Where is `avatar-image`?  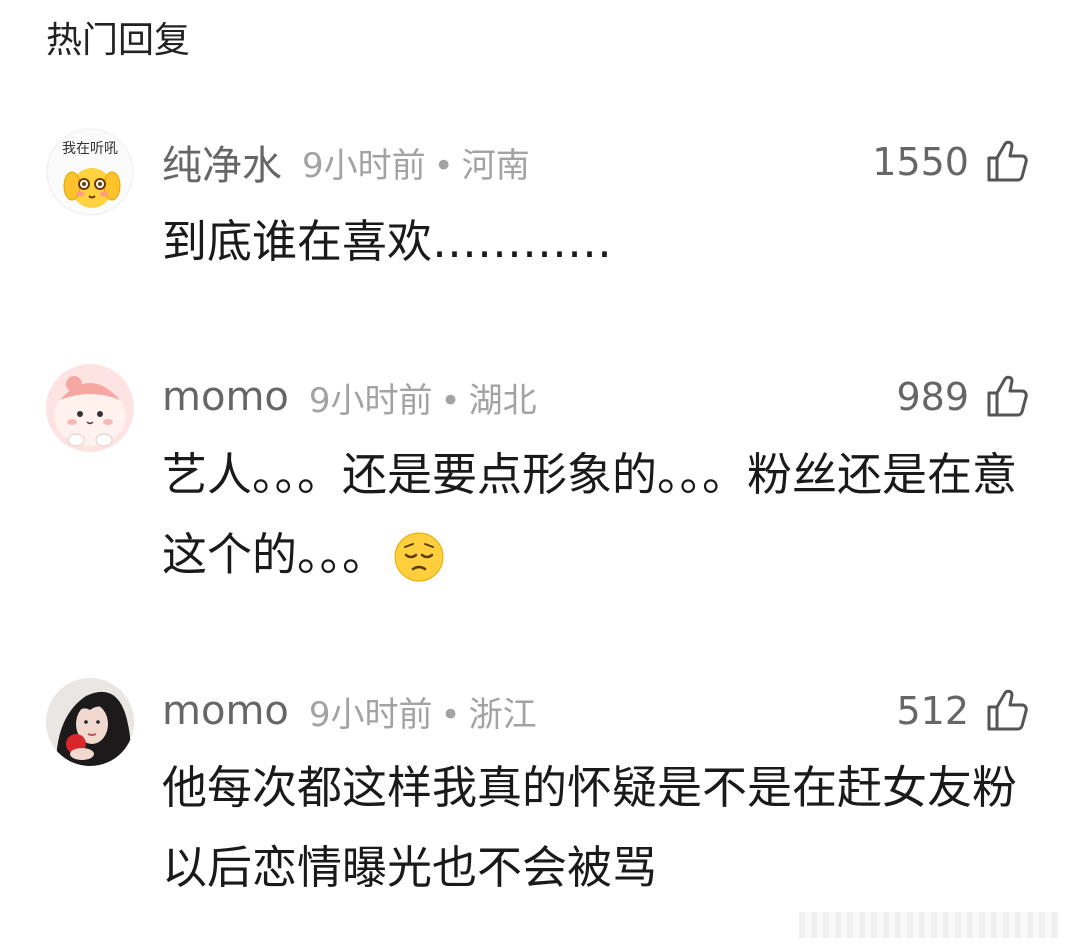 avatar-image is located at coordinates (90, 408).